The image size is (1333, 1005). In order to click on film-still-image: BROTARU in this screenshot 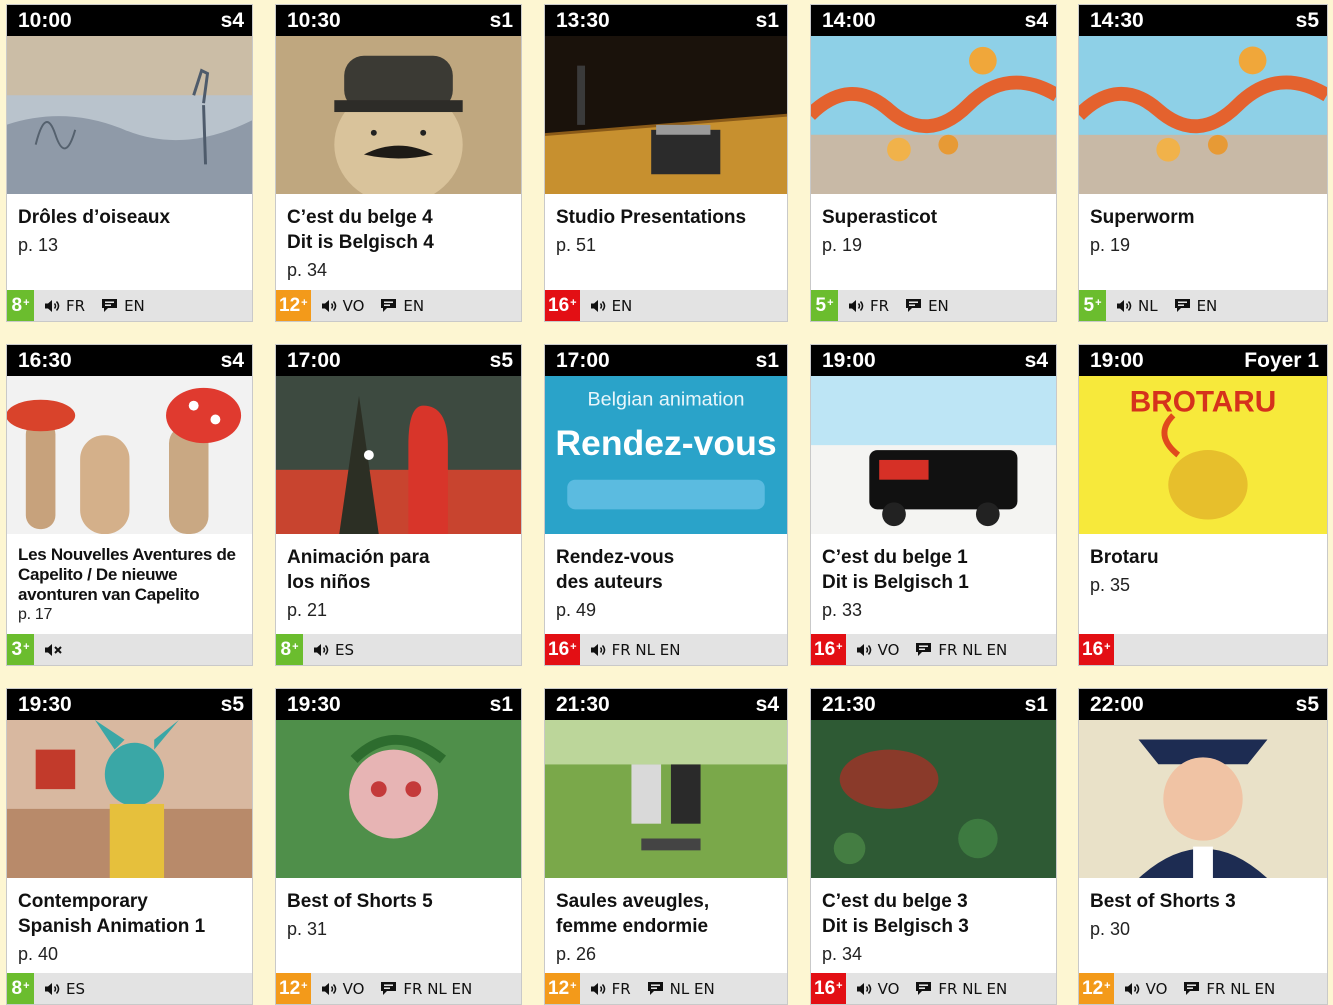, I will do `click(1203, 455)`.